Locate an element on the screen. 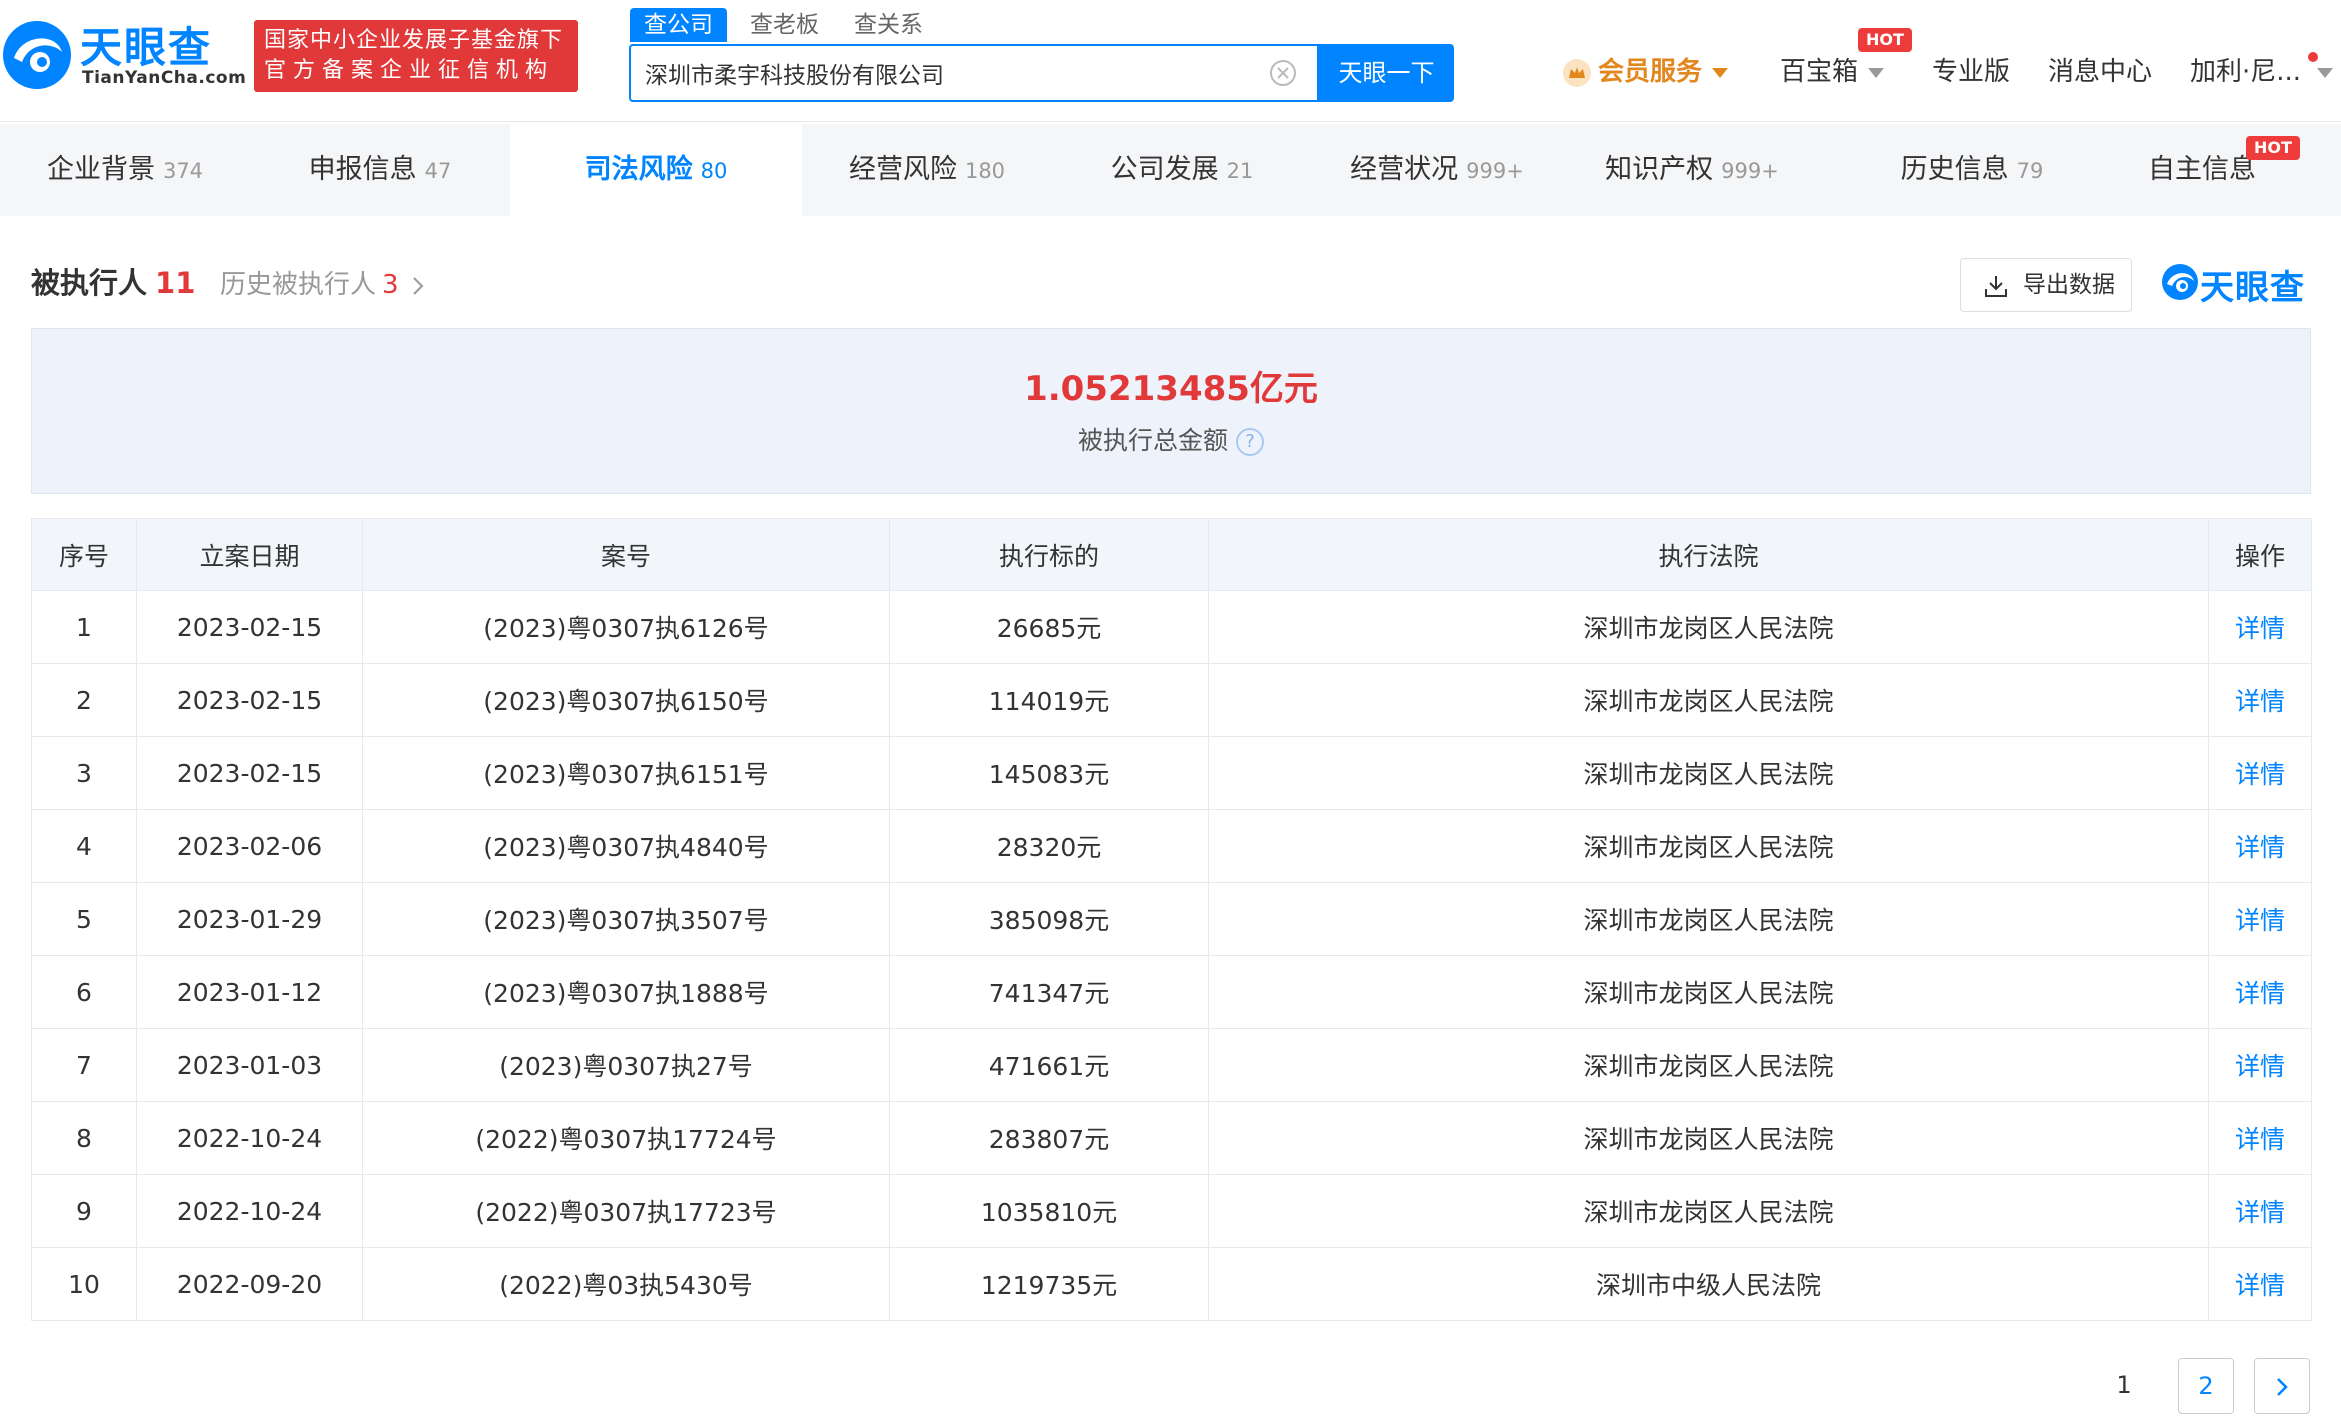 This screenshot has width=2341, height=1416. tab-operating-status: 经营状况 999+ is located at coordinates (1437, 170).